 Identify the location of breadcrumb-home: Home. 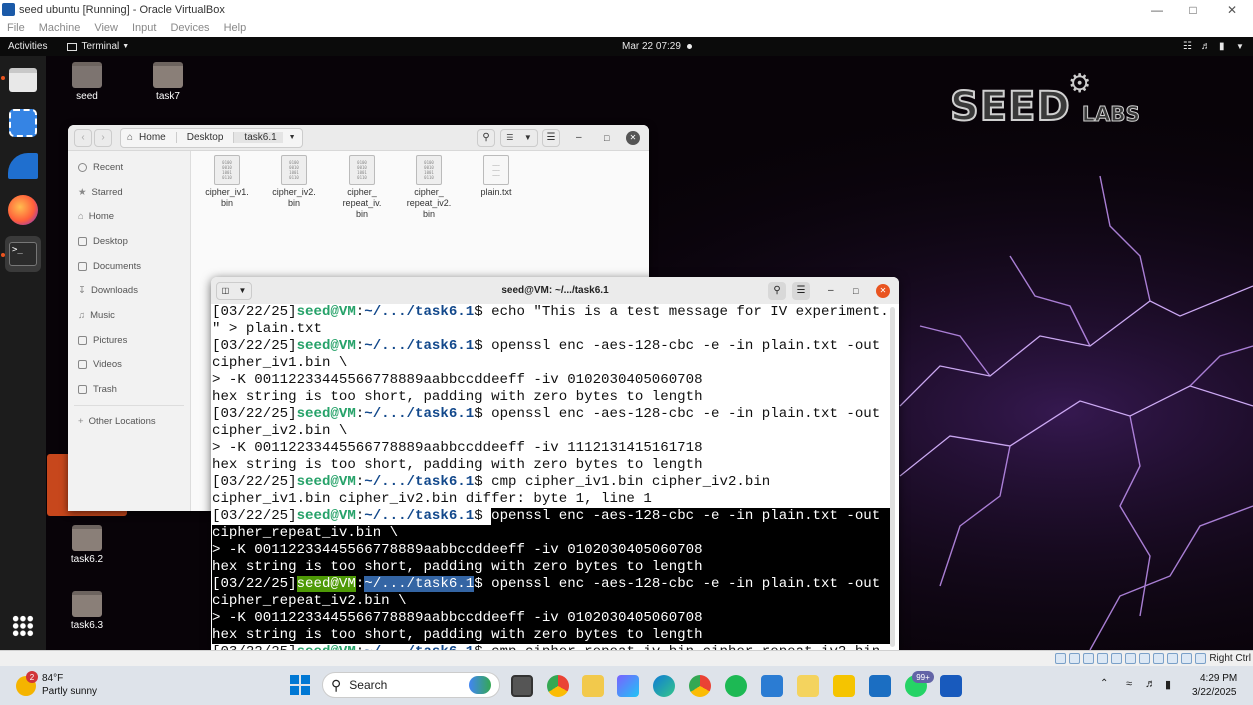
(157, 137).